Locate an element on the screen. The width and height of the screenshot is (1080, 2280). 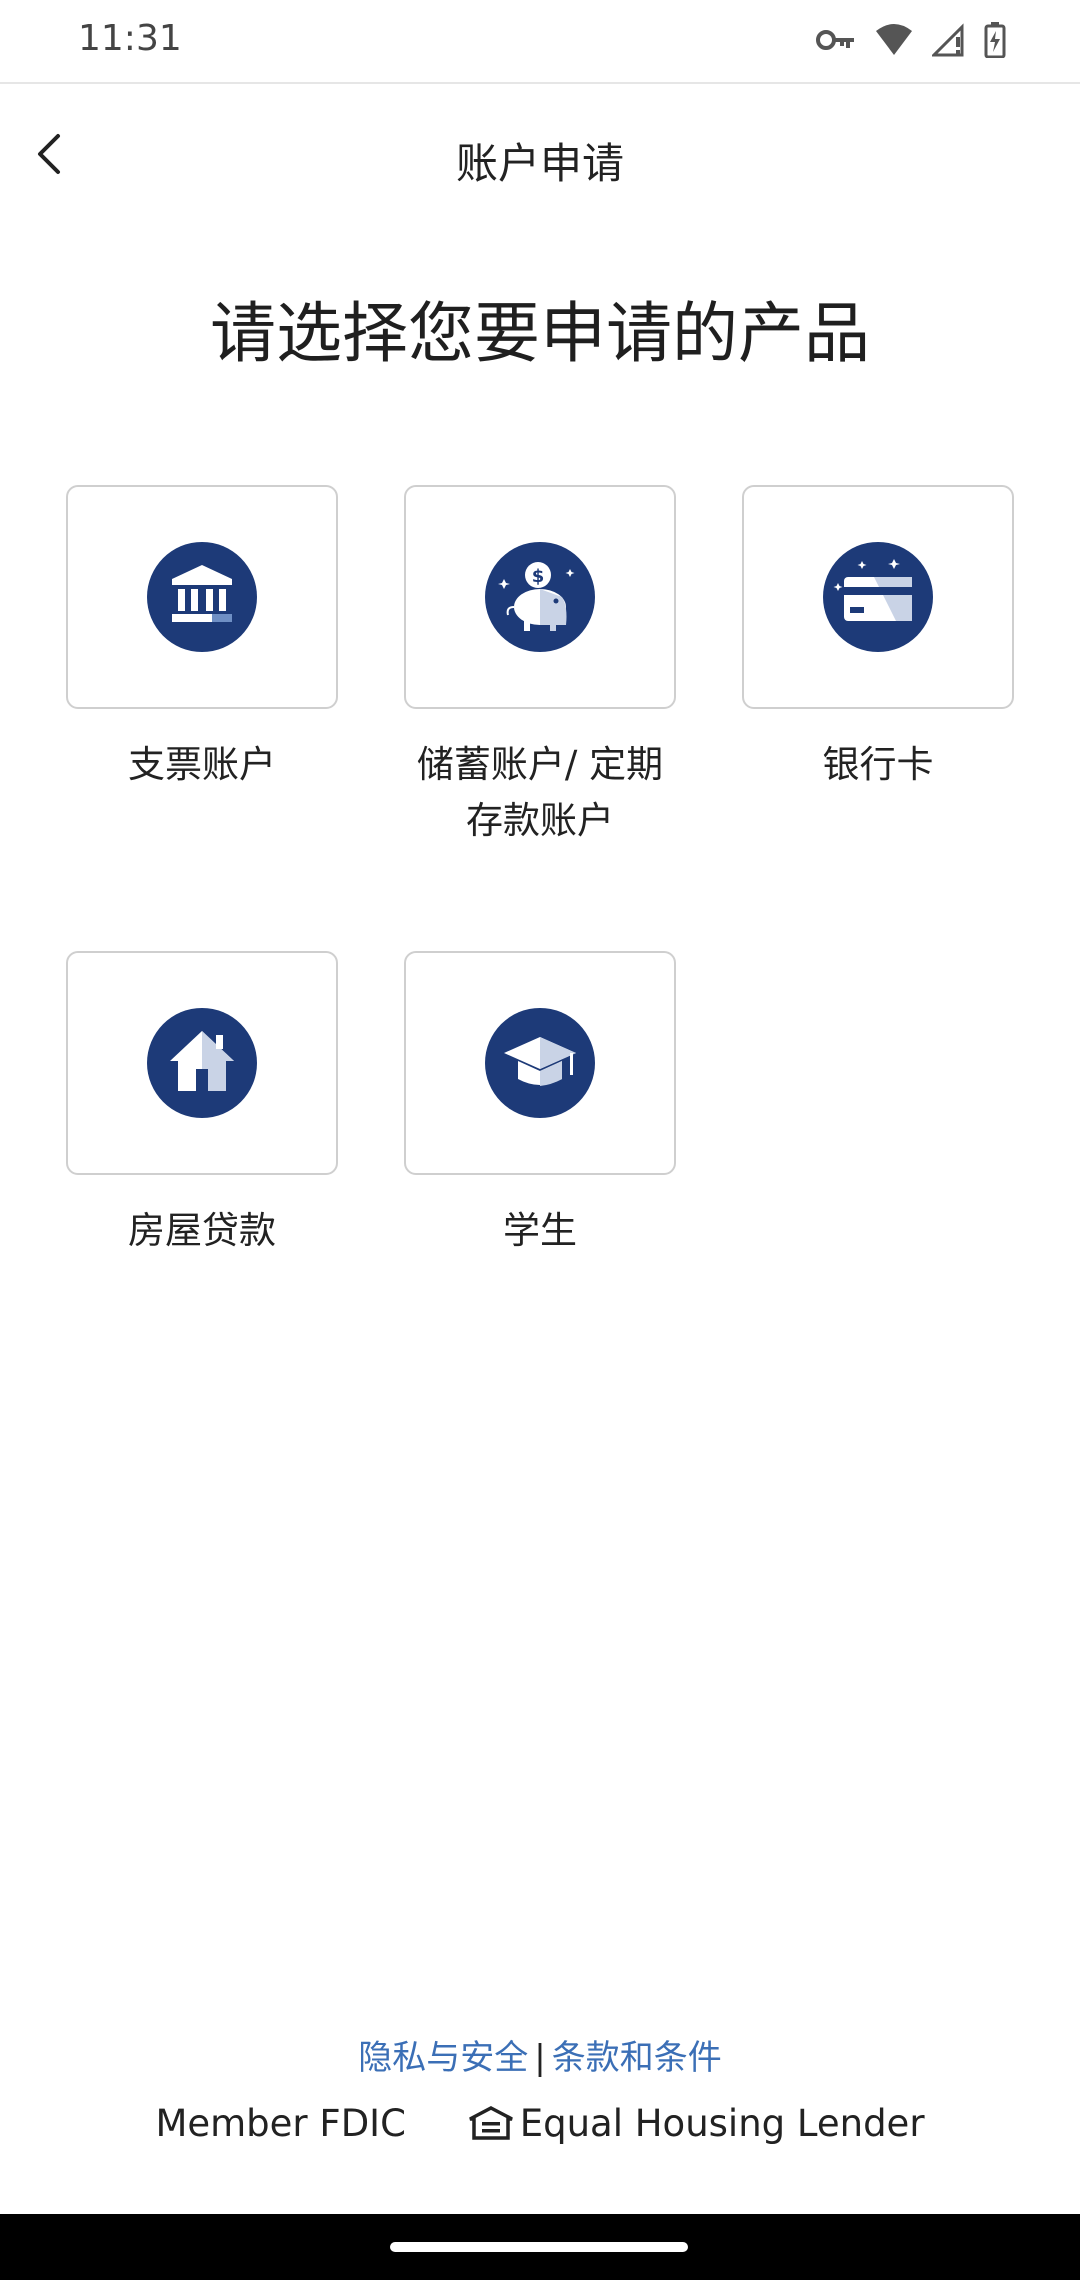
product-card-savings: $ is located at coordinates (540, 597).